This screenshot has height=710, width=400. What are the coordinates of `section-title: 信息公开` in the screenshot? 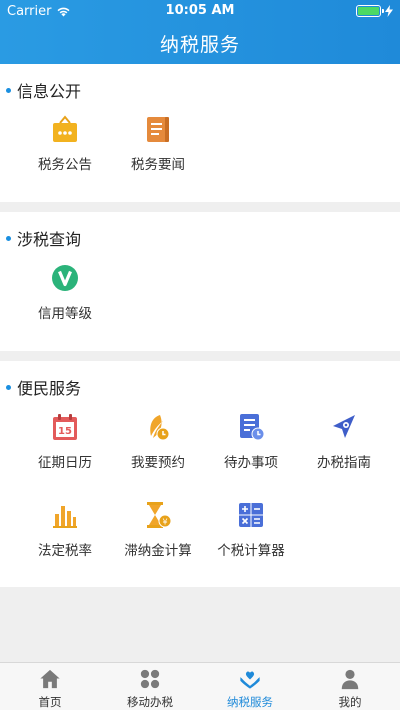 It's located at (43, 90).